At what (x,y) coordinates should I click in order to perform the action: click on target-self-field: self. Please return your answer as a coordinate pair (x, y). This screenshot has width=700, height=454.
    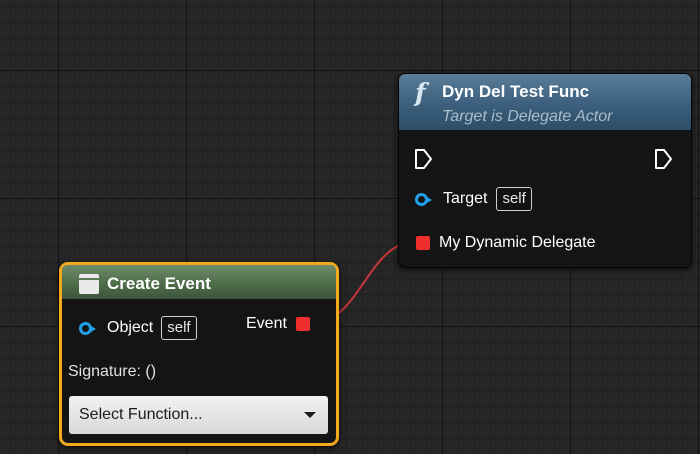
    Looking at the image, I should click on (514, 199).